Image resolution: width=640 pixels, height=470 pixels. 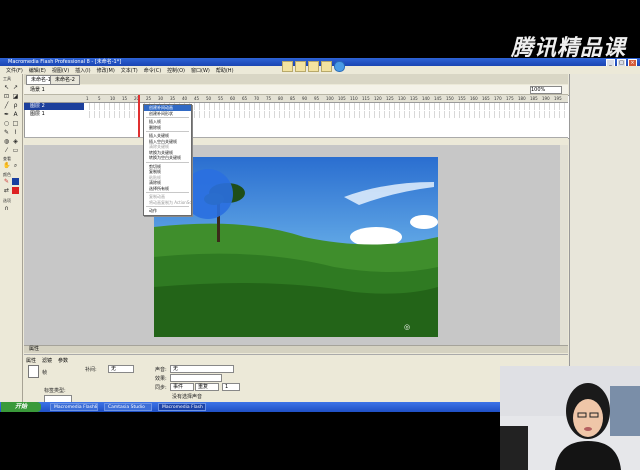 I want to click on right-panel-dock, so click(x=604, y=239).